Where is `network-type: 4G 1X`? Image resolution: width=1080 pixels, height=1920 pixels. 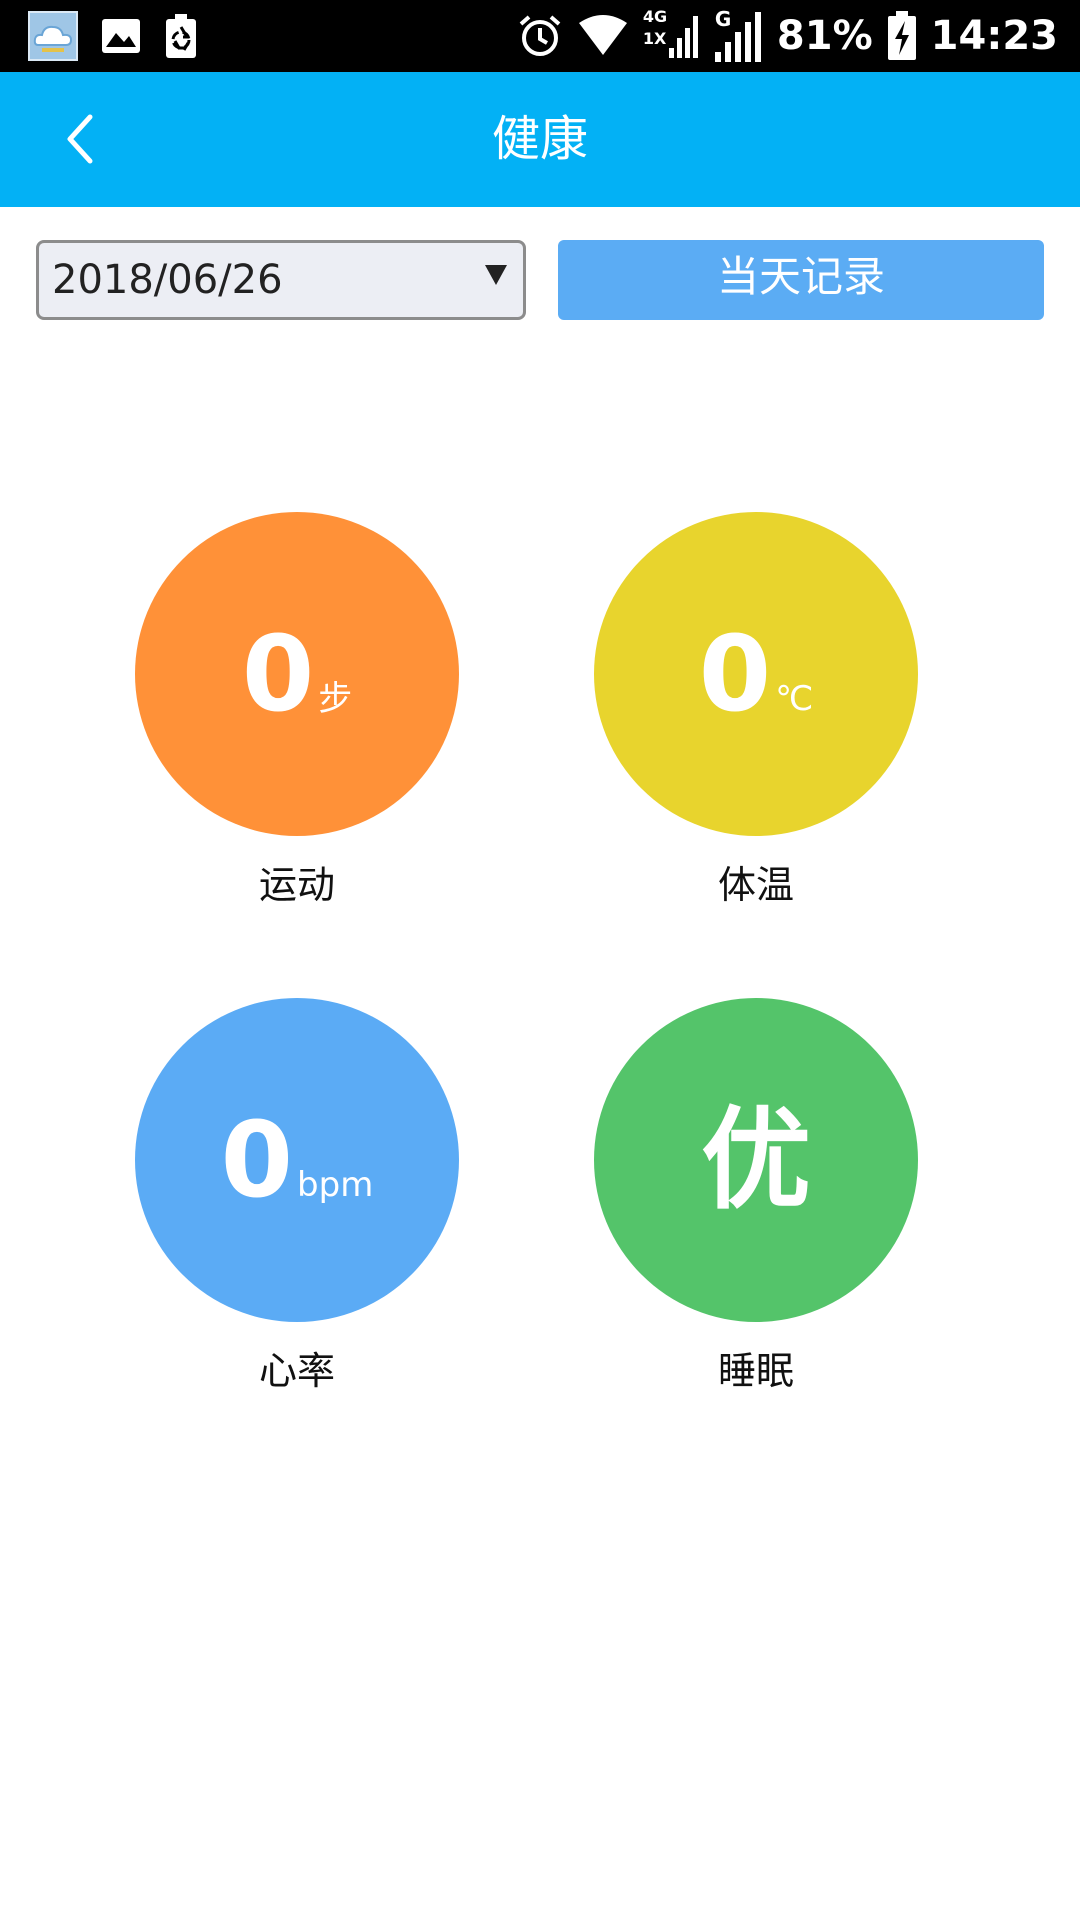 network-type: 4G 1X is located at coordinates (671, 36).